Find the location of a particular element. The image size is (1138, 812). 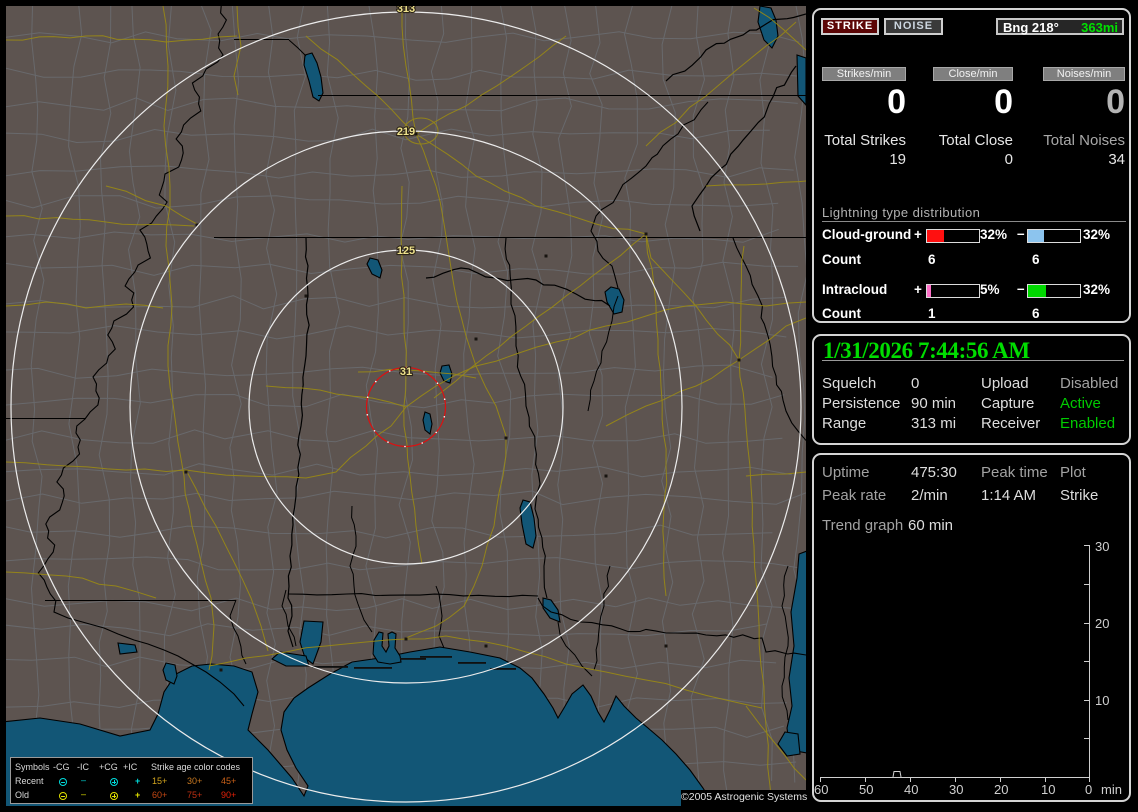

svg-text: 0 is located at coordinates (1088, 789).